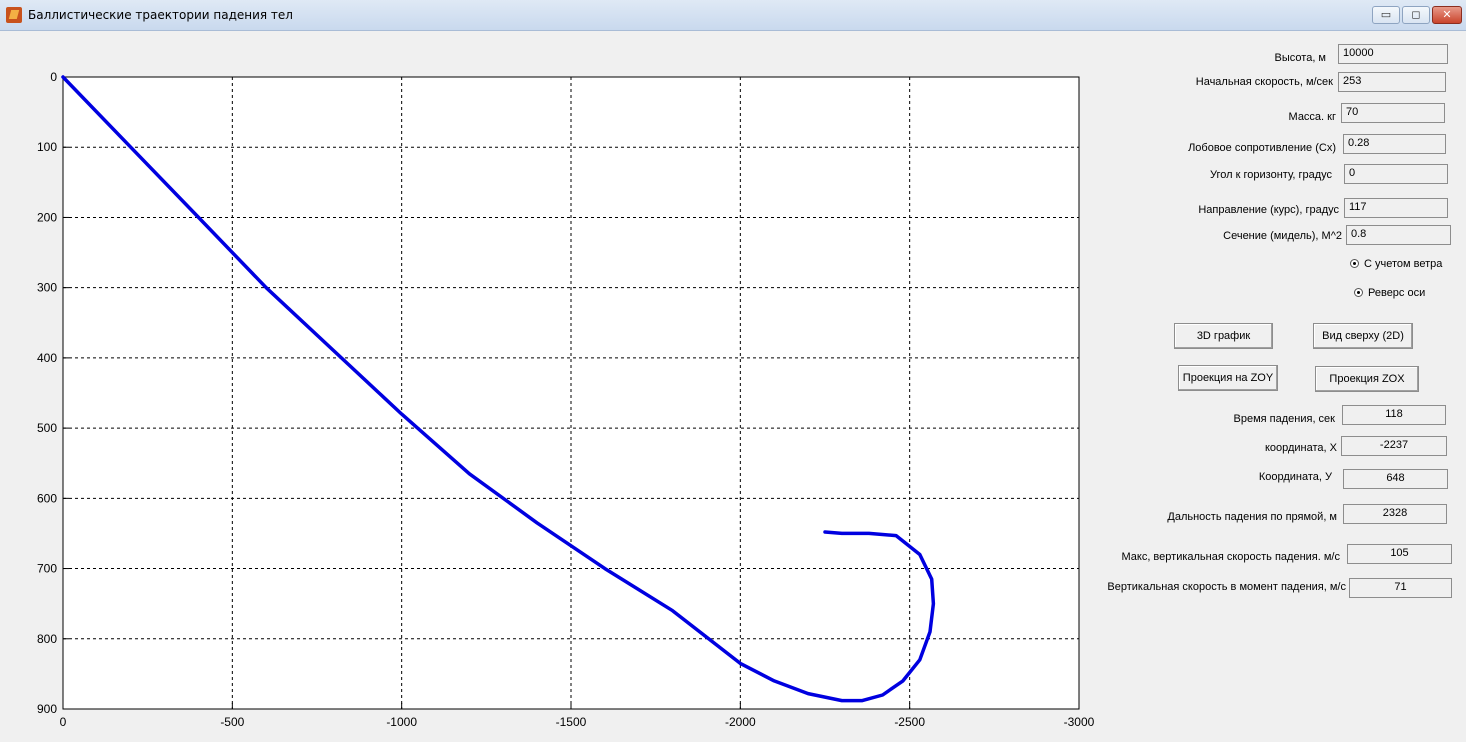  Describe the element at coordinates (47, 709) in the screenshot. I see `y-tick-label: 900` at that location.